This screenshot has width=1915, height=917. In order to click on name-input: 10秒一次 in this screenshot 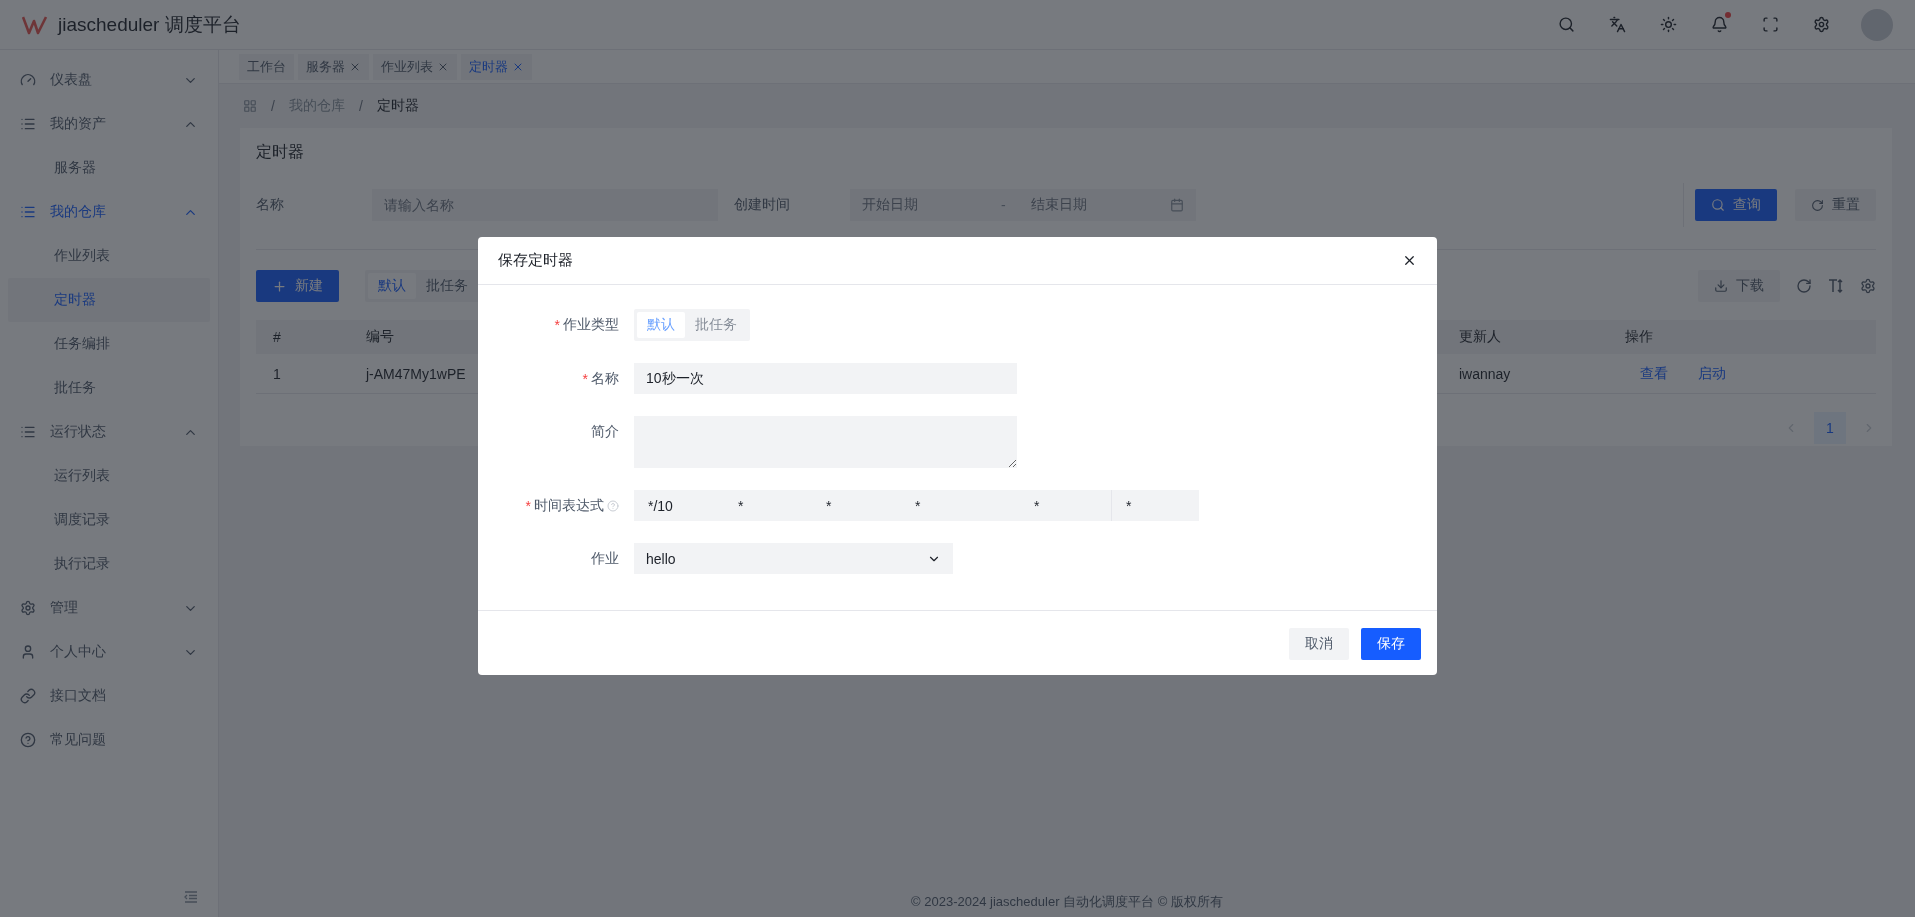, I will do `click(825, 378)`.